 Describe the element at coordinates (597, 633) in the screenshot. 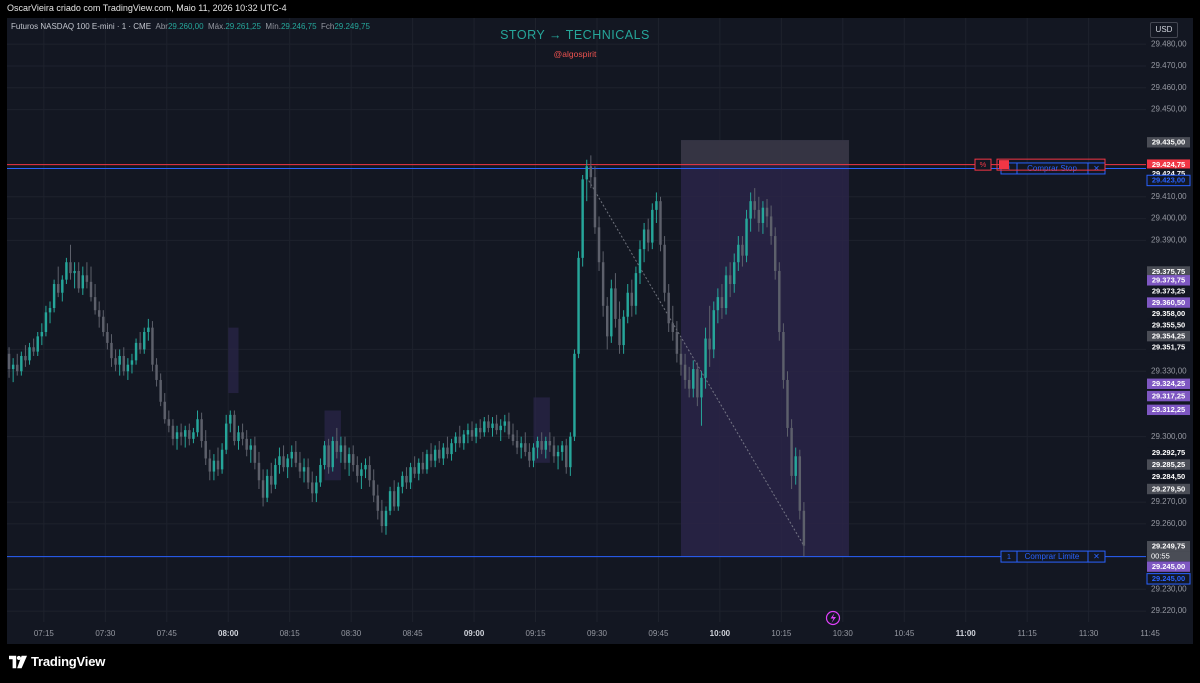

I see `time-axis-label: 09:30` at that location.